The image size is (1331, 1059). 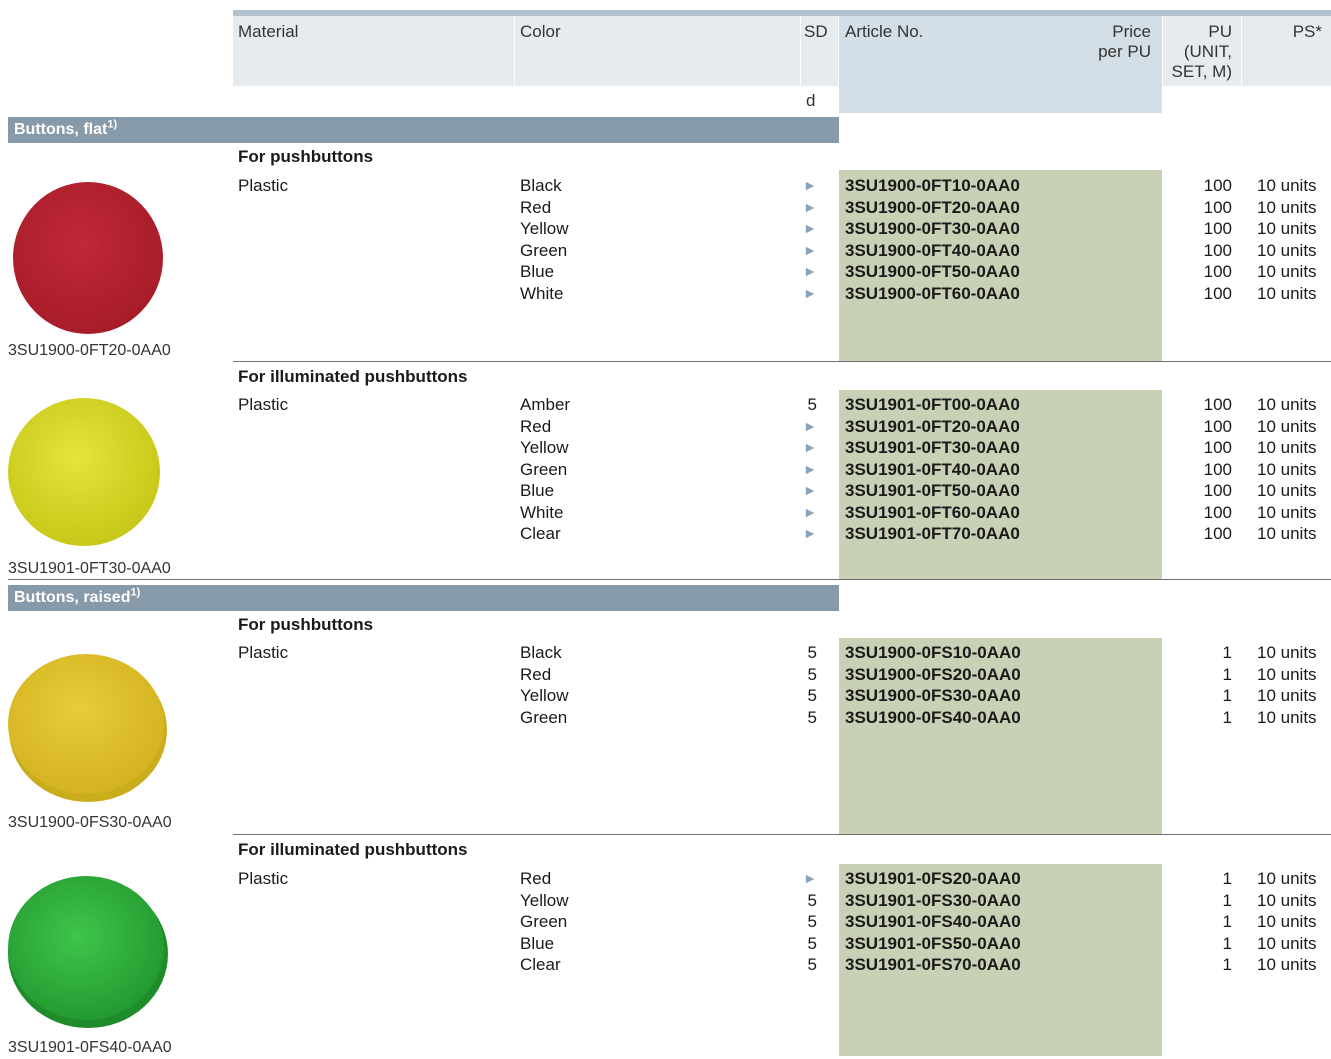 I want to click on header-article-no: Article No., so click(x=884, y=31).